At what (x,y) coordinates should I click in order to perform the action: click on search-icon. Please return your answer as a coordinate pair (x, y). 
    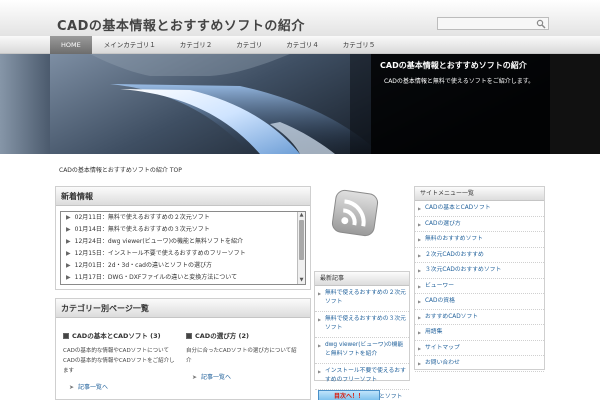
    Looking at the image, I should click on (541, 24).